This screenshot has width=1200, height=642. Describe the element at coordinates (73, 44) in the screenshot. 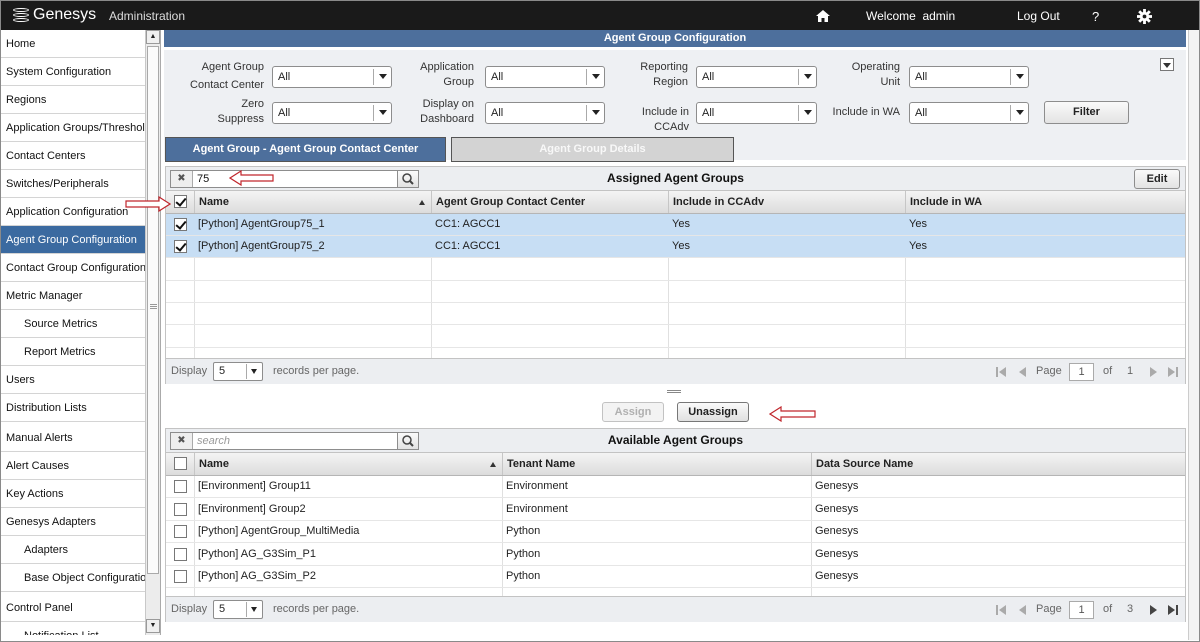

I see `sidebar-item-home: Home` at that location.